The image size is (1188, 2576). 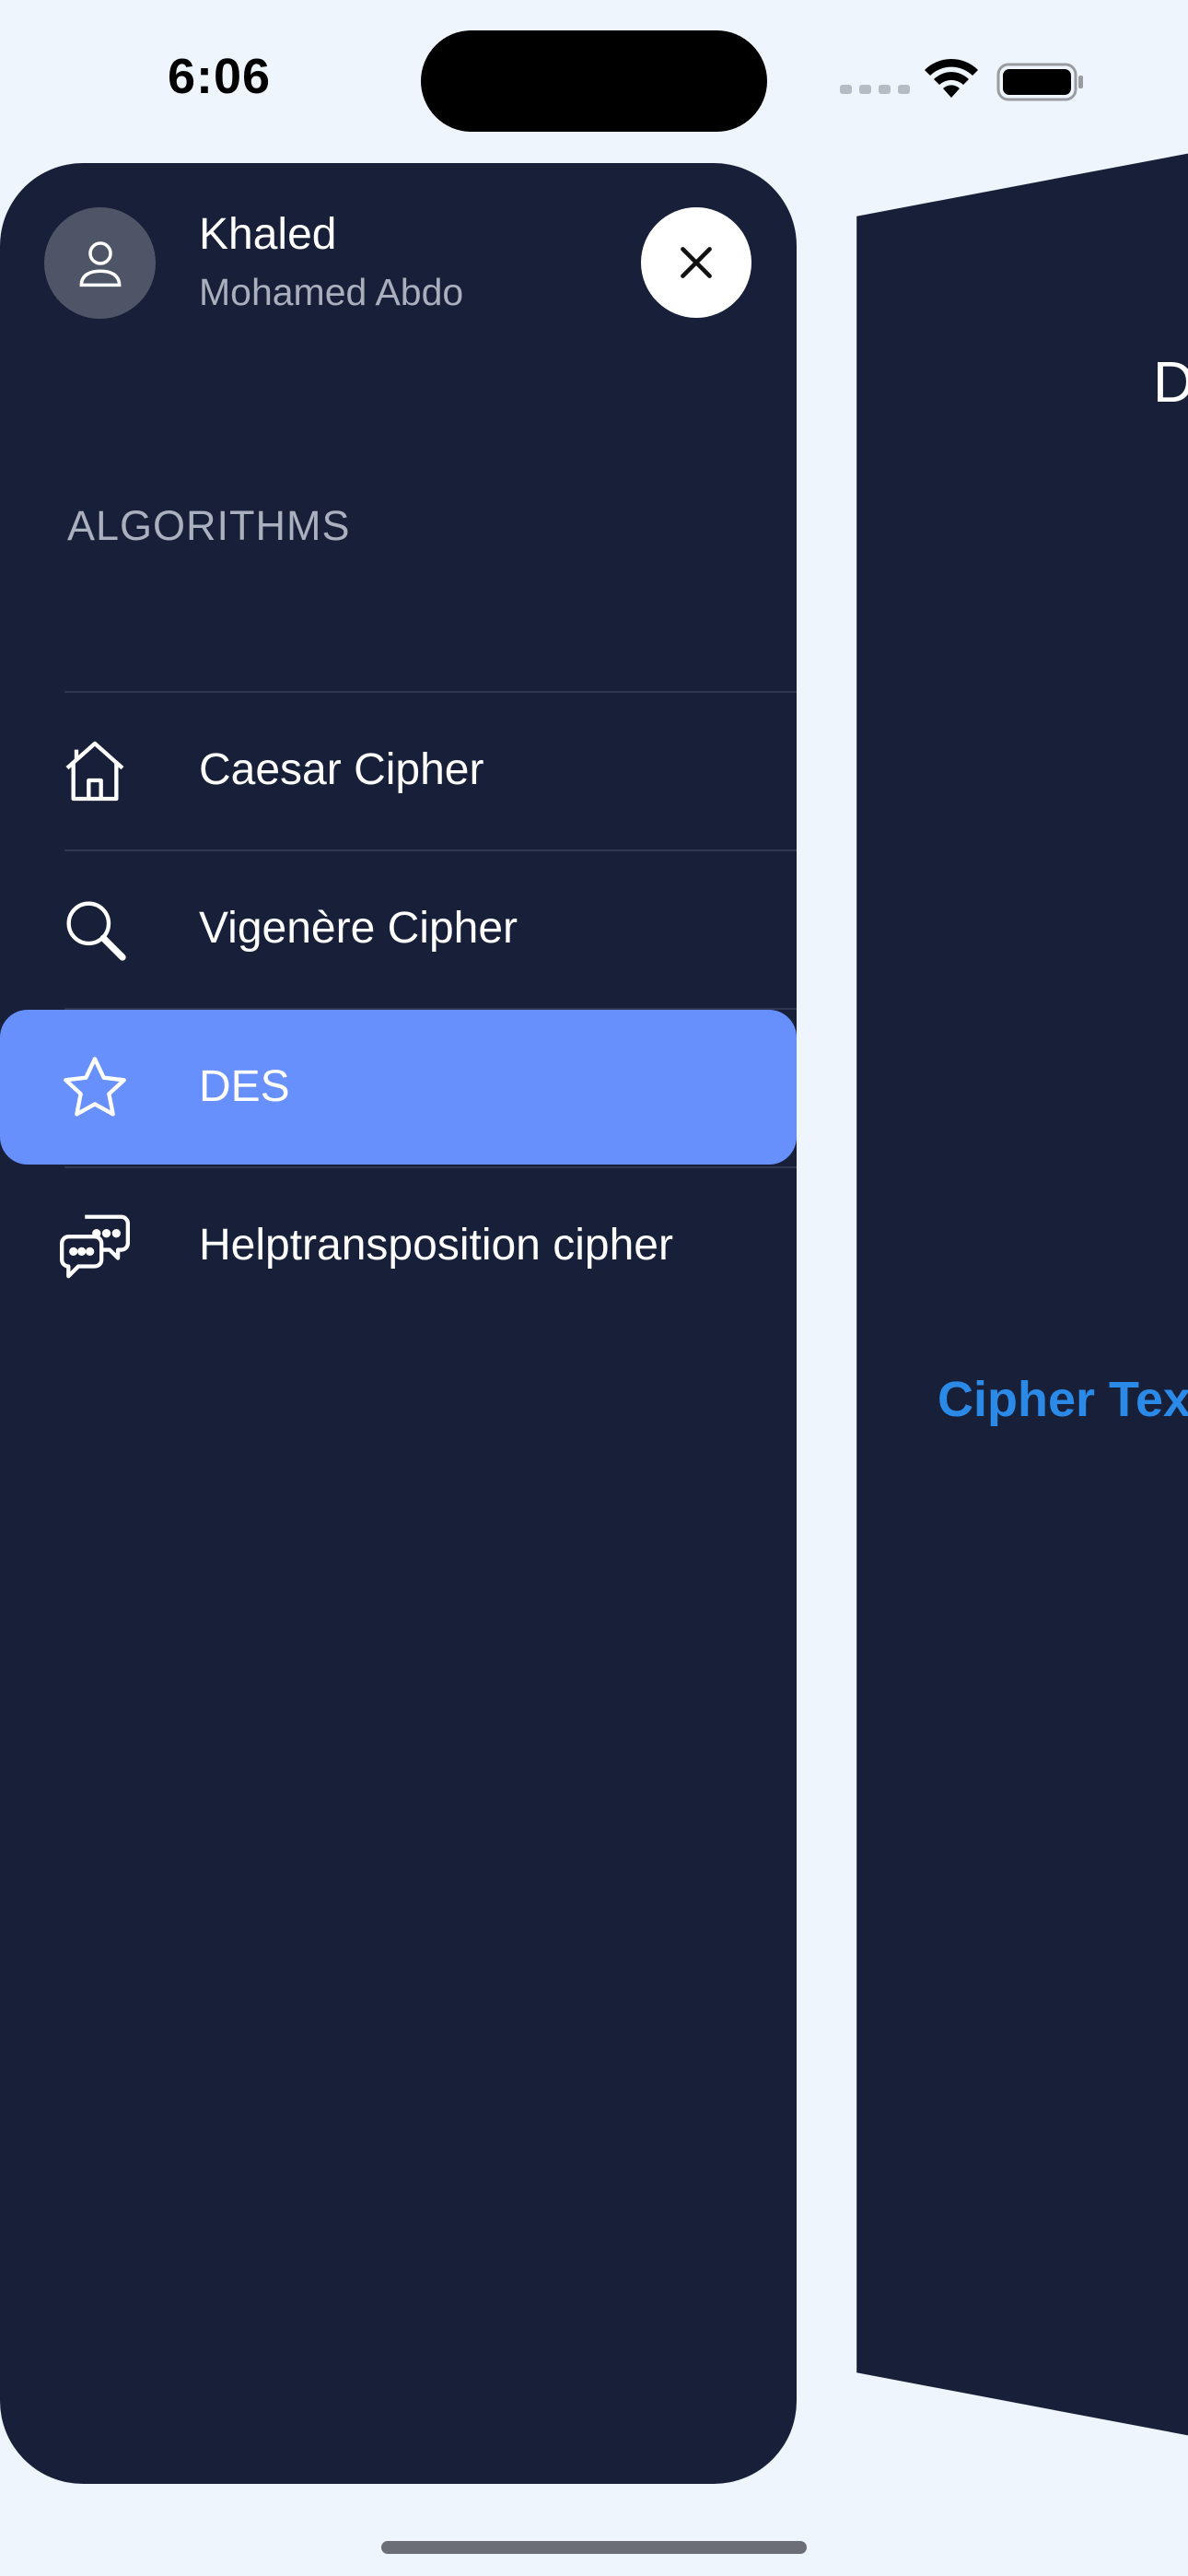 I want to click on section-title: ALGORITHMS, so click(x=209, y=525).